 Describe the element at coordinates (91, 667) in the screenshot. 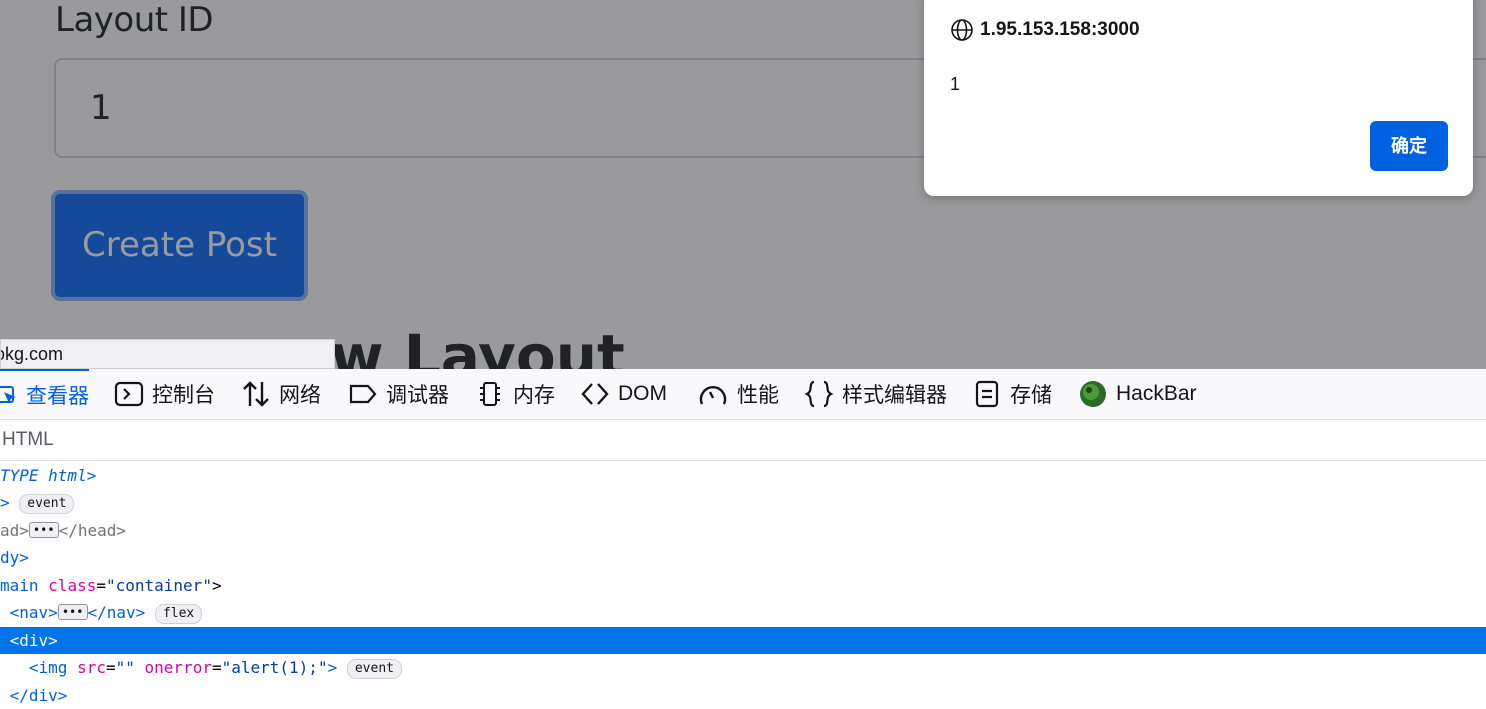

I see `img-src-attr: src` at that location.